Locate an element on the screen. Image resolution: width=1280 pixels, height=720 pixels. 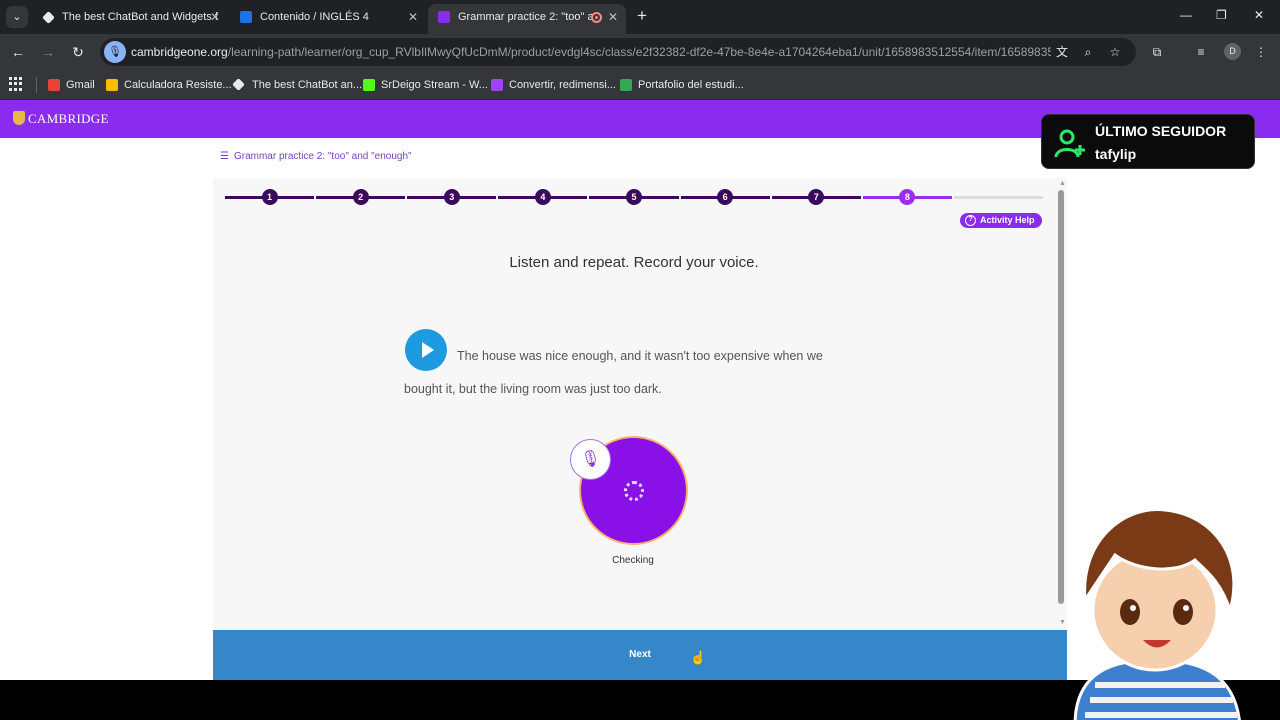
bookmarks-divider is located at coordinates (36, 85).